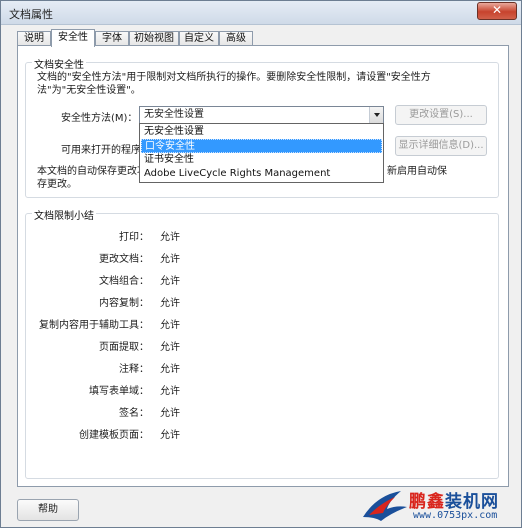 Image resolution: width=522 pixels, height=528 pixels. I want to click on open-with-label: 可用来打开的程序：, so click(106, 150).